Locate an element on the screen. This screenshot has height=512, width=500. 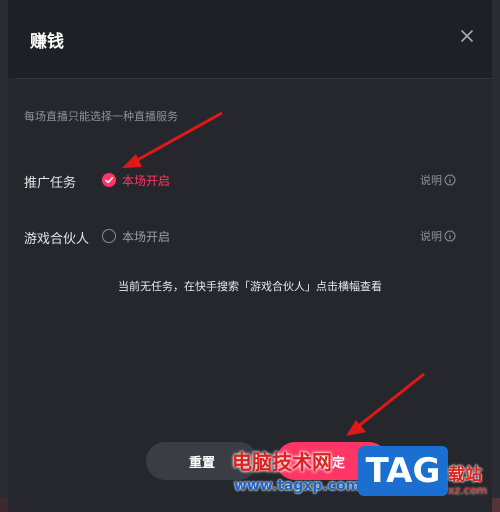
service-hint: 每场直播只能选择一种直播服务 is located at coordinates (101, 116).